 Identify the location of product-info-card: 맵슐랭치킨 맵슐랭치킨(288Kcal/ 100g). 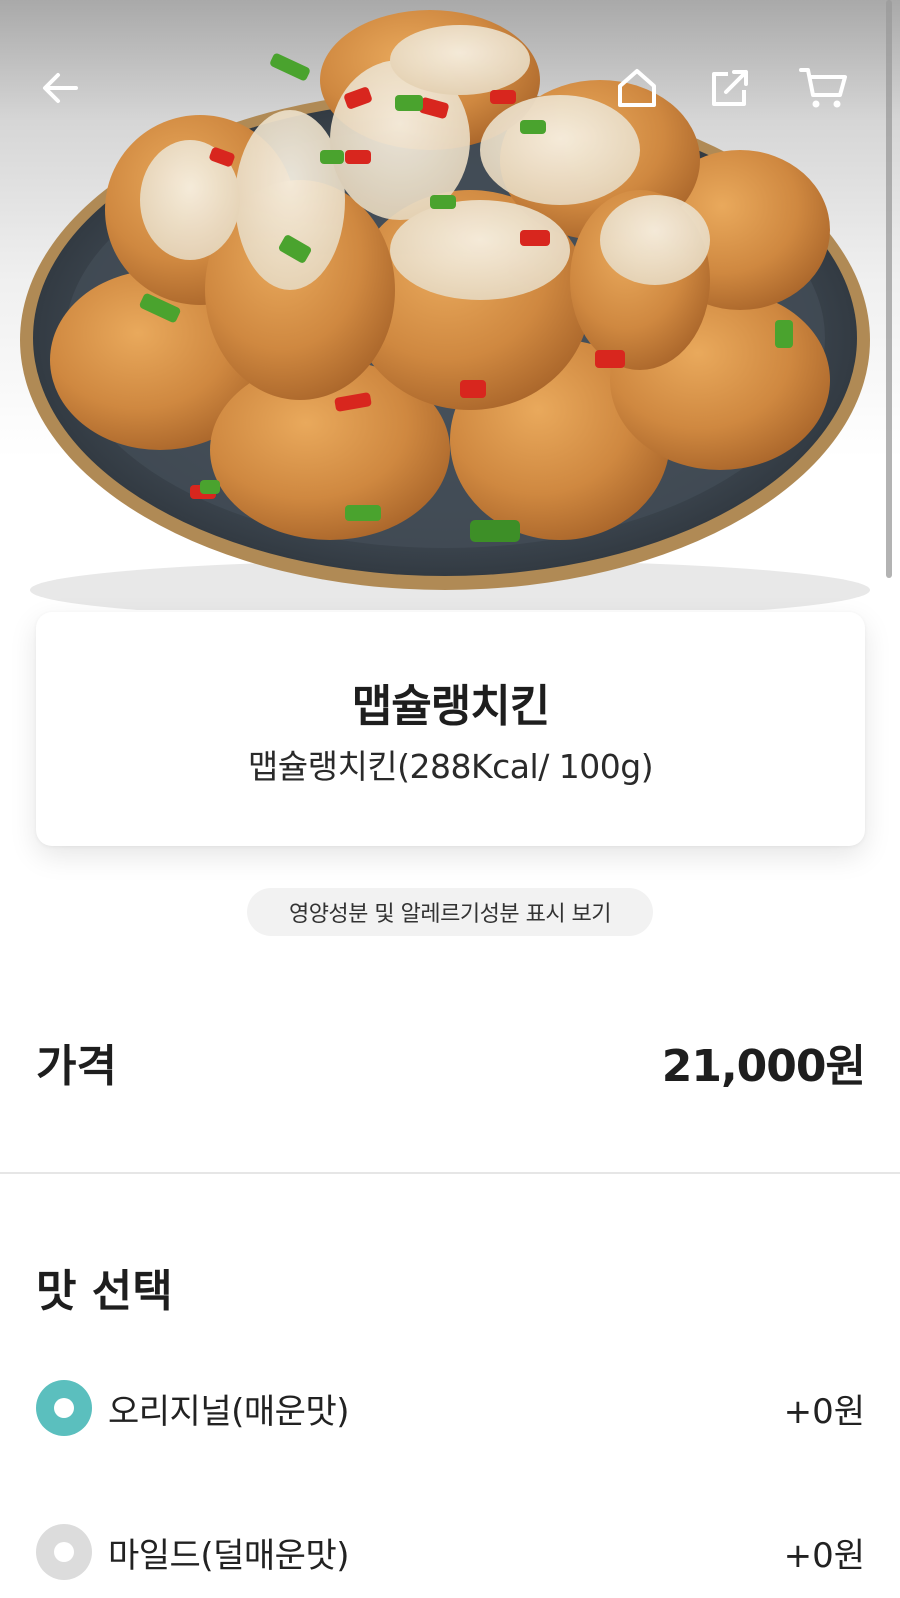
(450, 729).